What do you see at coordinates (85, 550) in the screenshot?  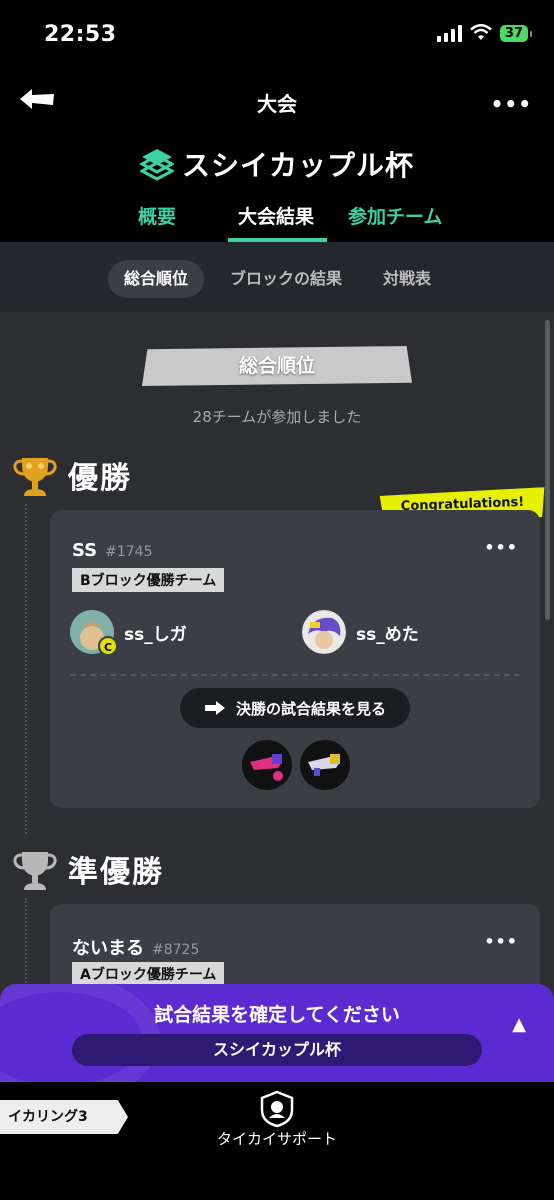 I see `team-name: SS` at bounding box center [85, 550].